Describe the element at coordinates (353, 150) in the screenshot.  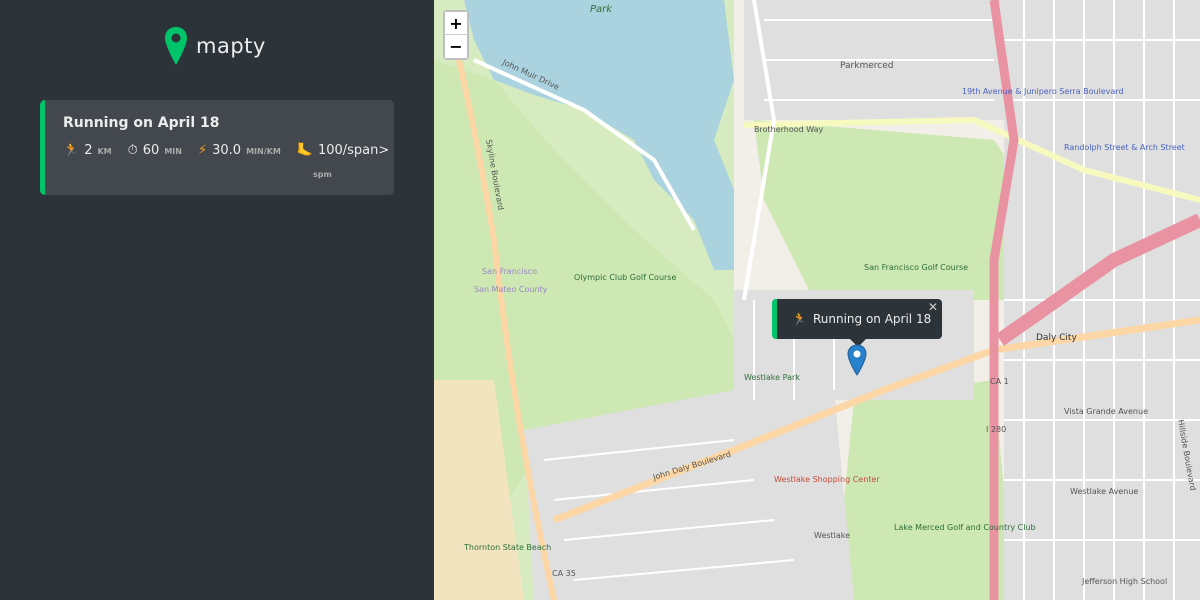
I see `cadence-value: 100/span>` at that location.